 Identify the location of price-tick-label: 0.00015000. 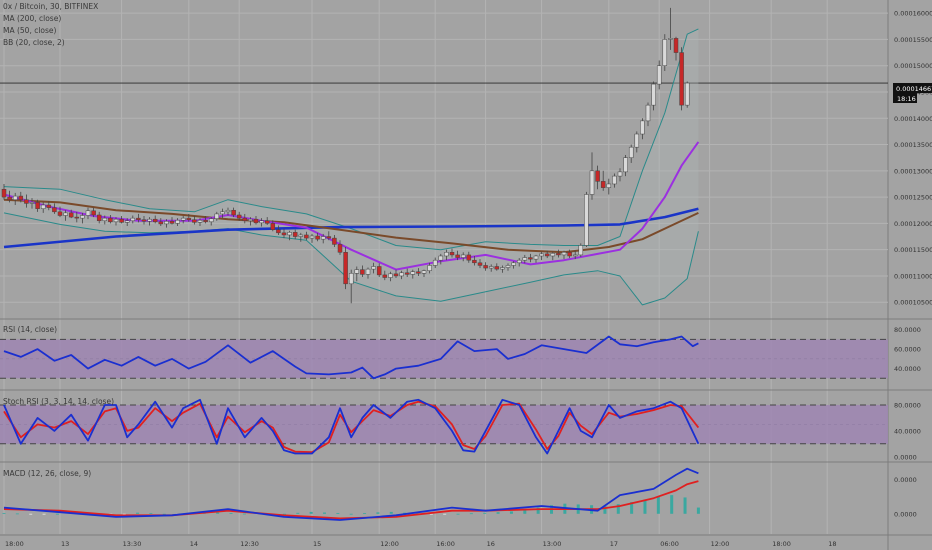
(913, 66).